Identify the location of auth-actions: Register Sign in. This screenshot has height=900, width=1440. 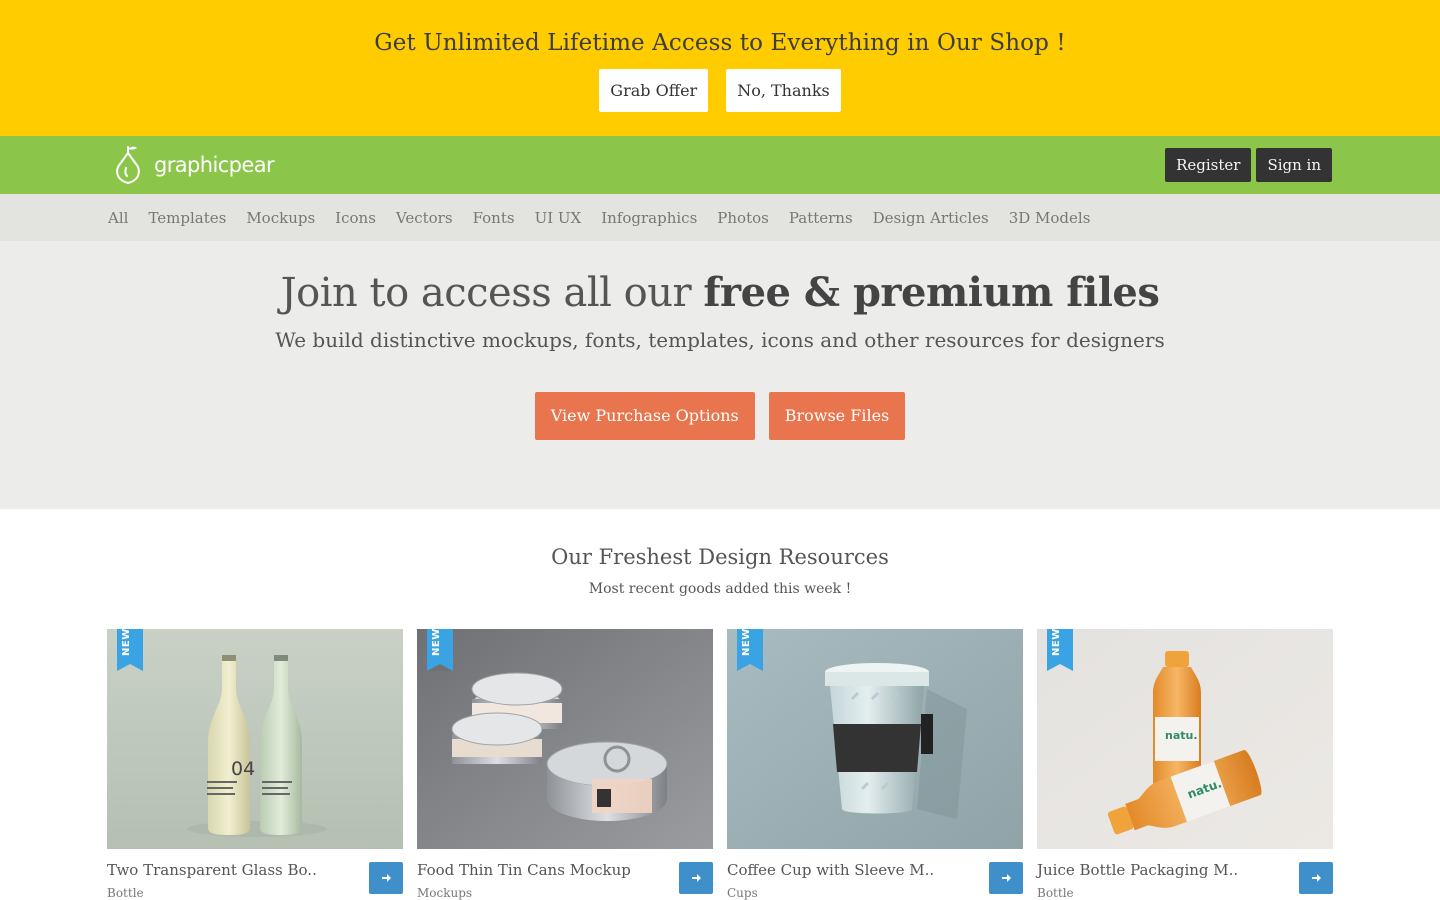
(1248, 165).